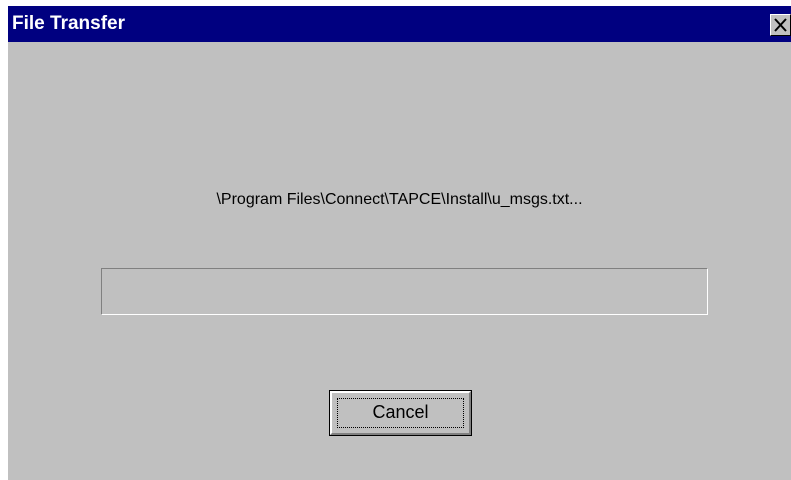 The image size is (791, 480). I want to click on close-icon, so click(780, 25).